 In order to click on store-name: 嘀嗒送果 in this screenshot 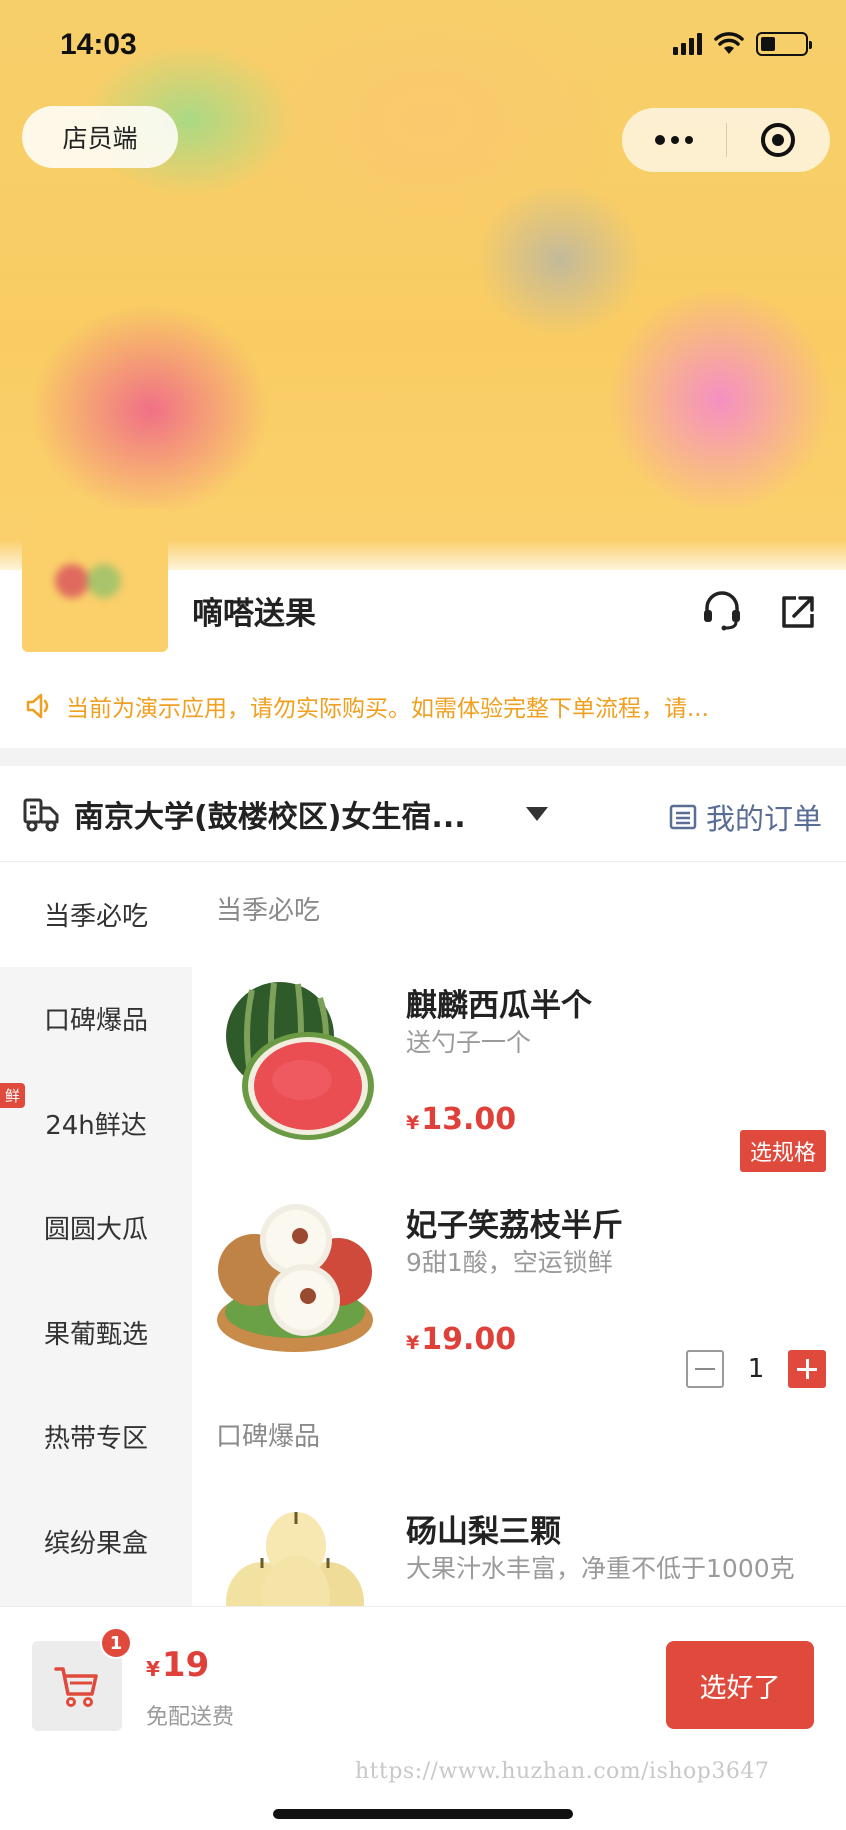, I will do `click(254, 614)`.